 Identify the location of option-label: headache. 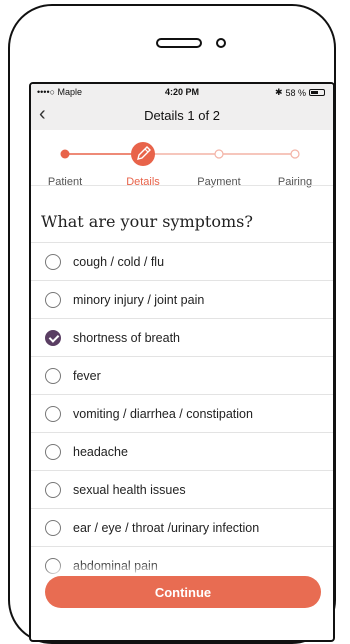
(100, 451).